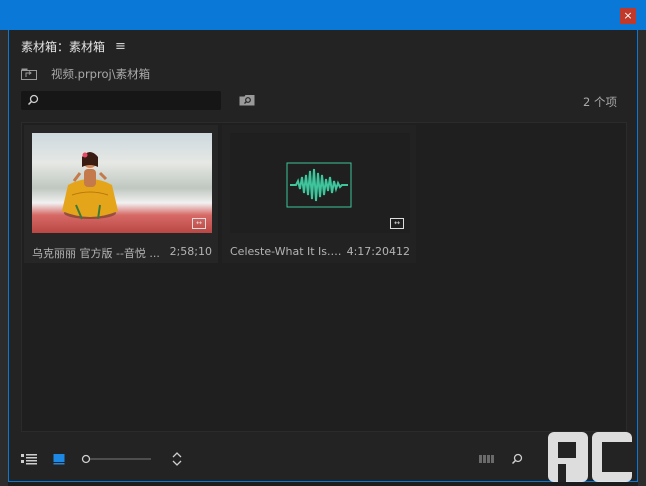 This screenshot has width=646, height=486. Describe the element at coordinates (190, 251) in the screenshot. I see `item-duration: 2;58;10` at that location.